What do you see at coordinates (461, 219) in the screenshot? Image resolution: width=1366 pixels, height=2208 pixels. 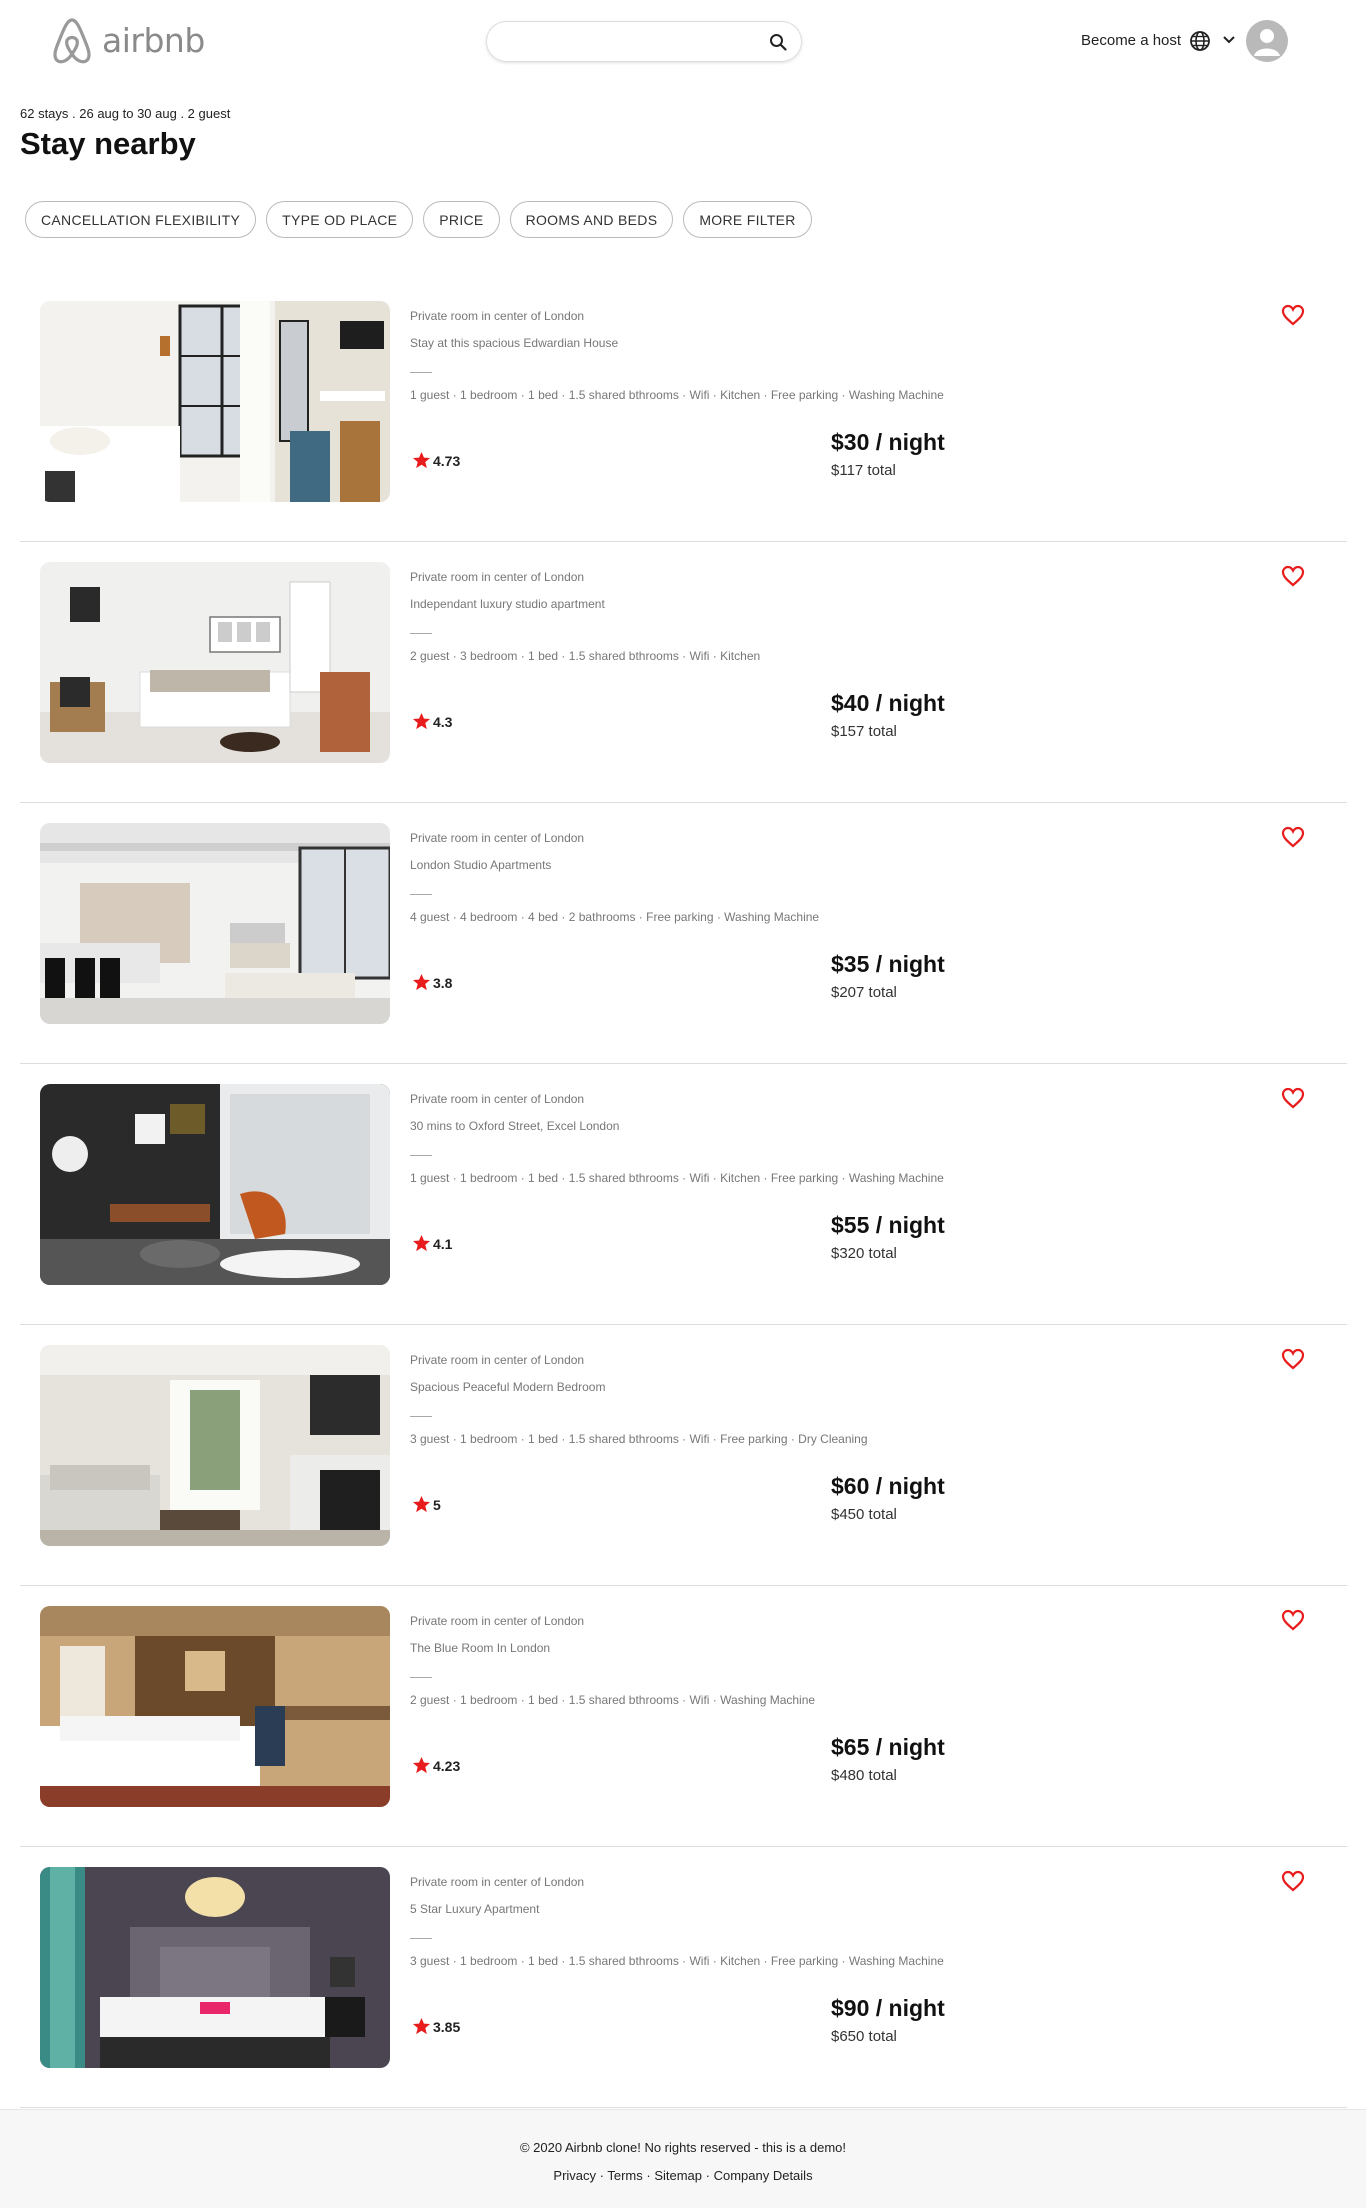 I see `filter-price: PRICE` at bounding box center [461, 219].